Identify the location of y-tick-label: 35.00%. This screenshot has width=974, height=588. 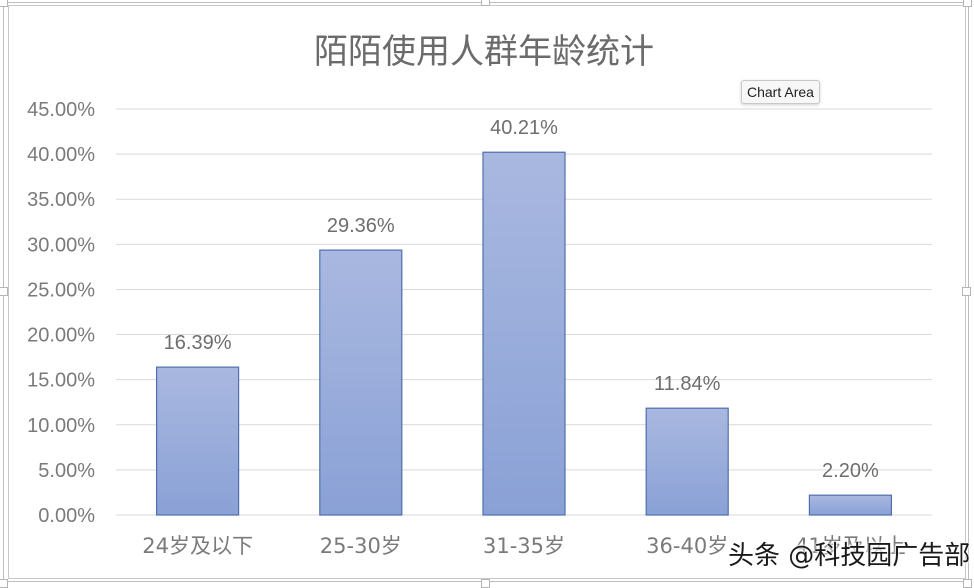
(61, 200).